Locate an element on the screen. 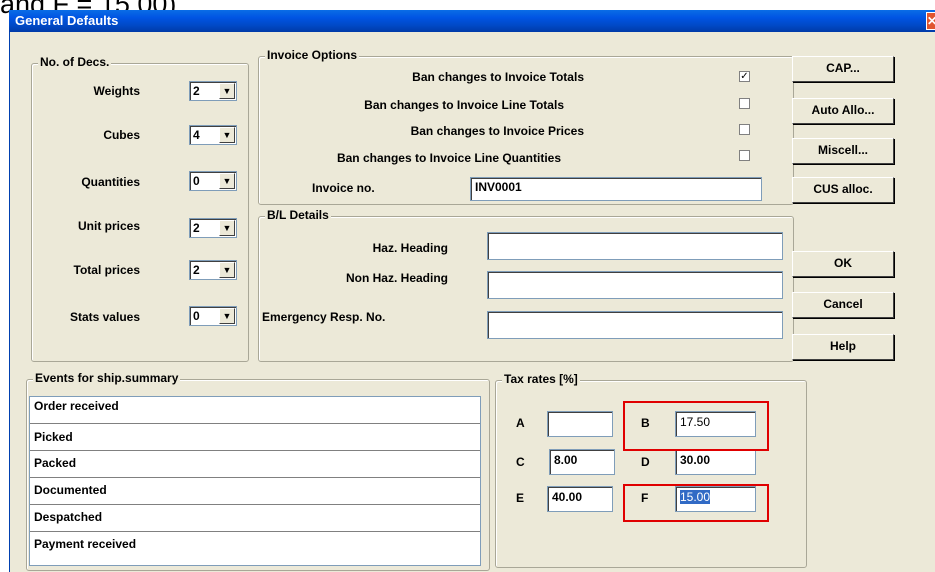 The width and height of the screenshot is (935, 572). cancel-button: Cancel is located at coordinates (843, 305).